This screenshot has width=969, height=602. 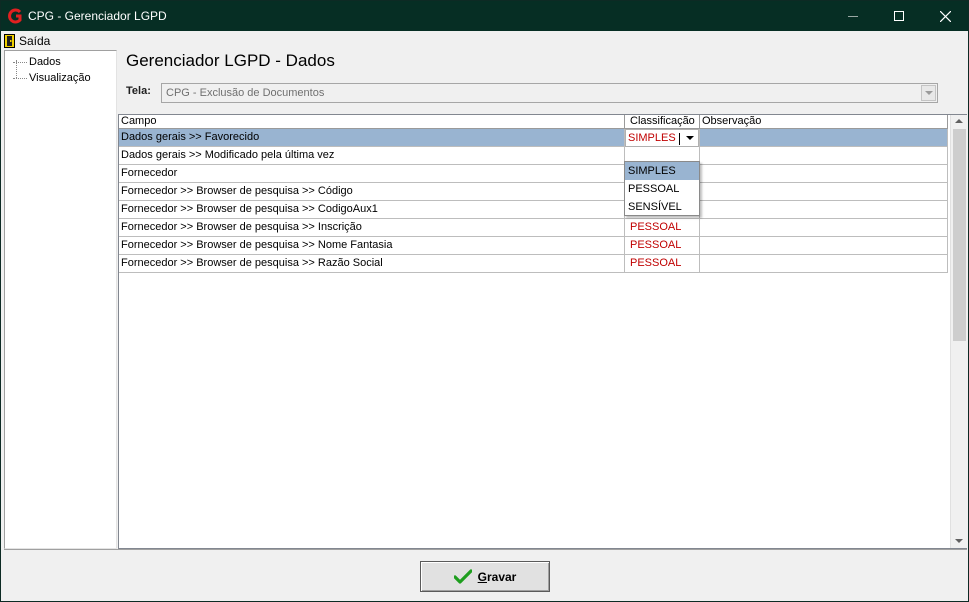 What do you see at coordinates (35, 40) in the screenshot?
I see `exit-label: Saída` at bounding box center [35, 40].